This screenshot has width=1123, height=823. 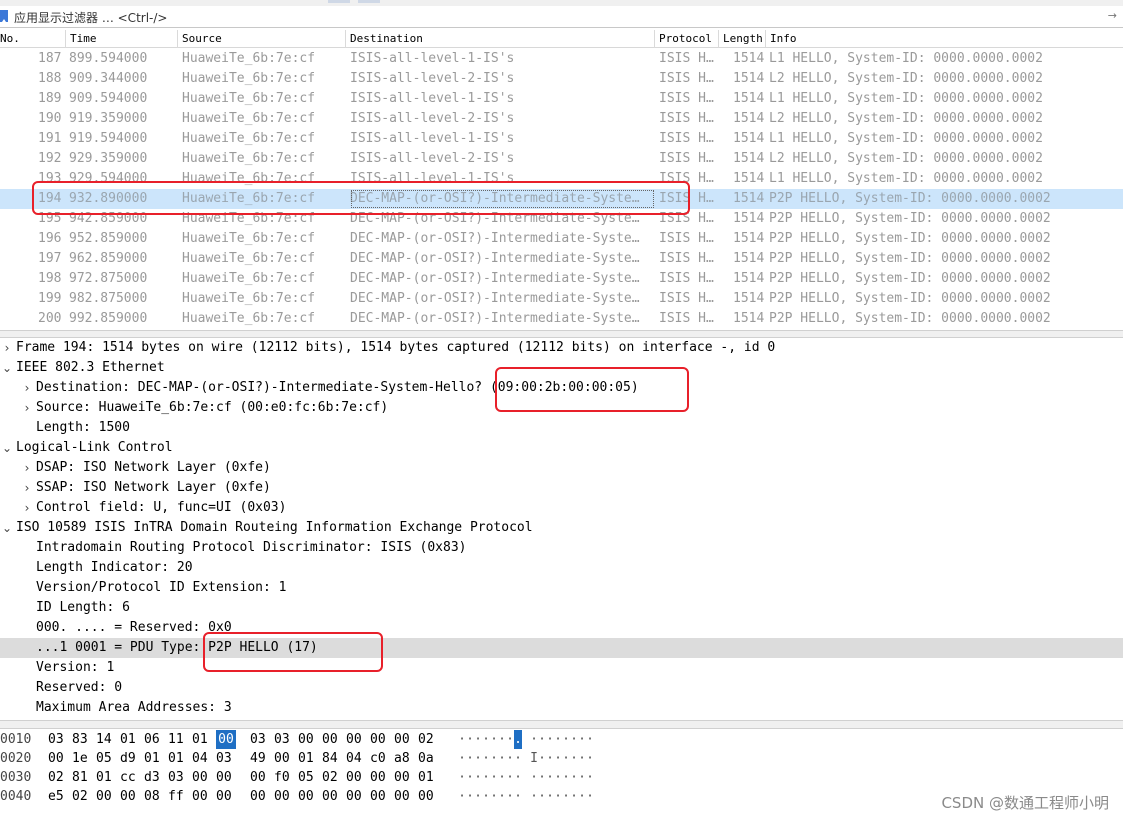 I want to click on detail-row: Version: 1, so click(x=561, y=668).